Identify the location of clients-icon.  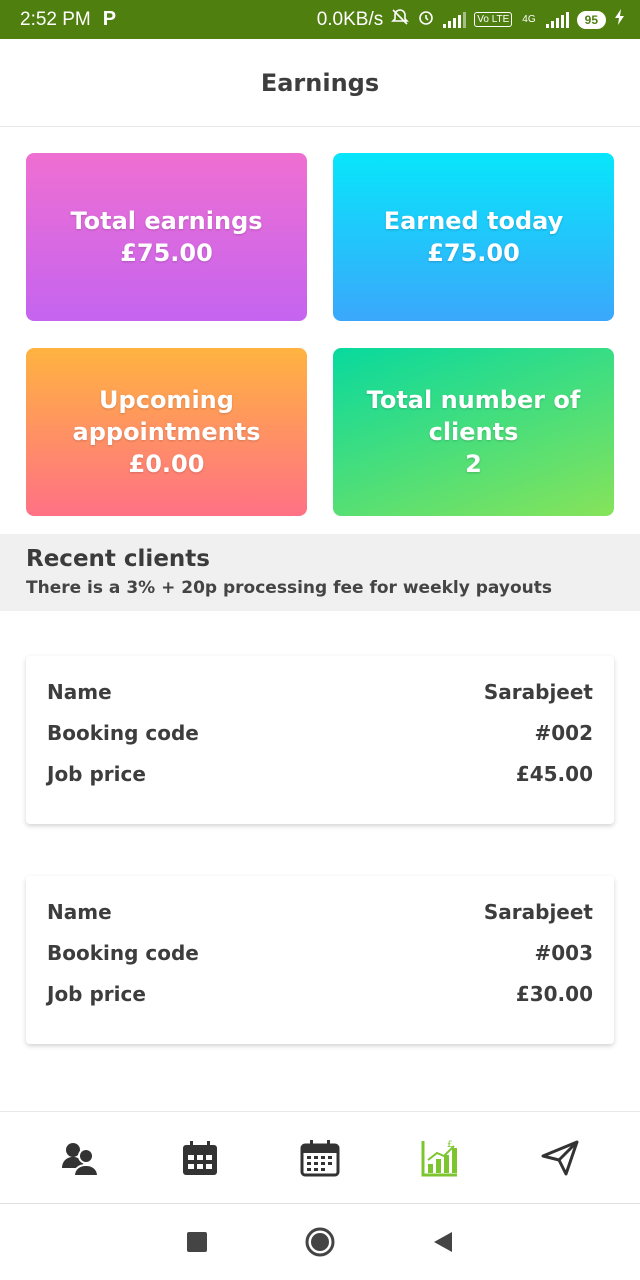
(81, 1159).